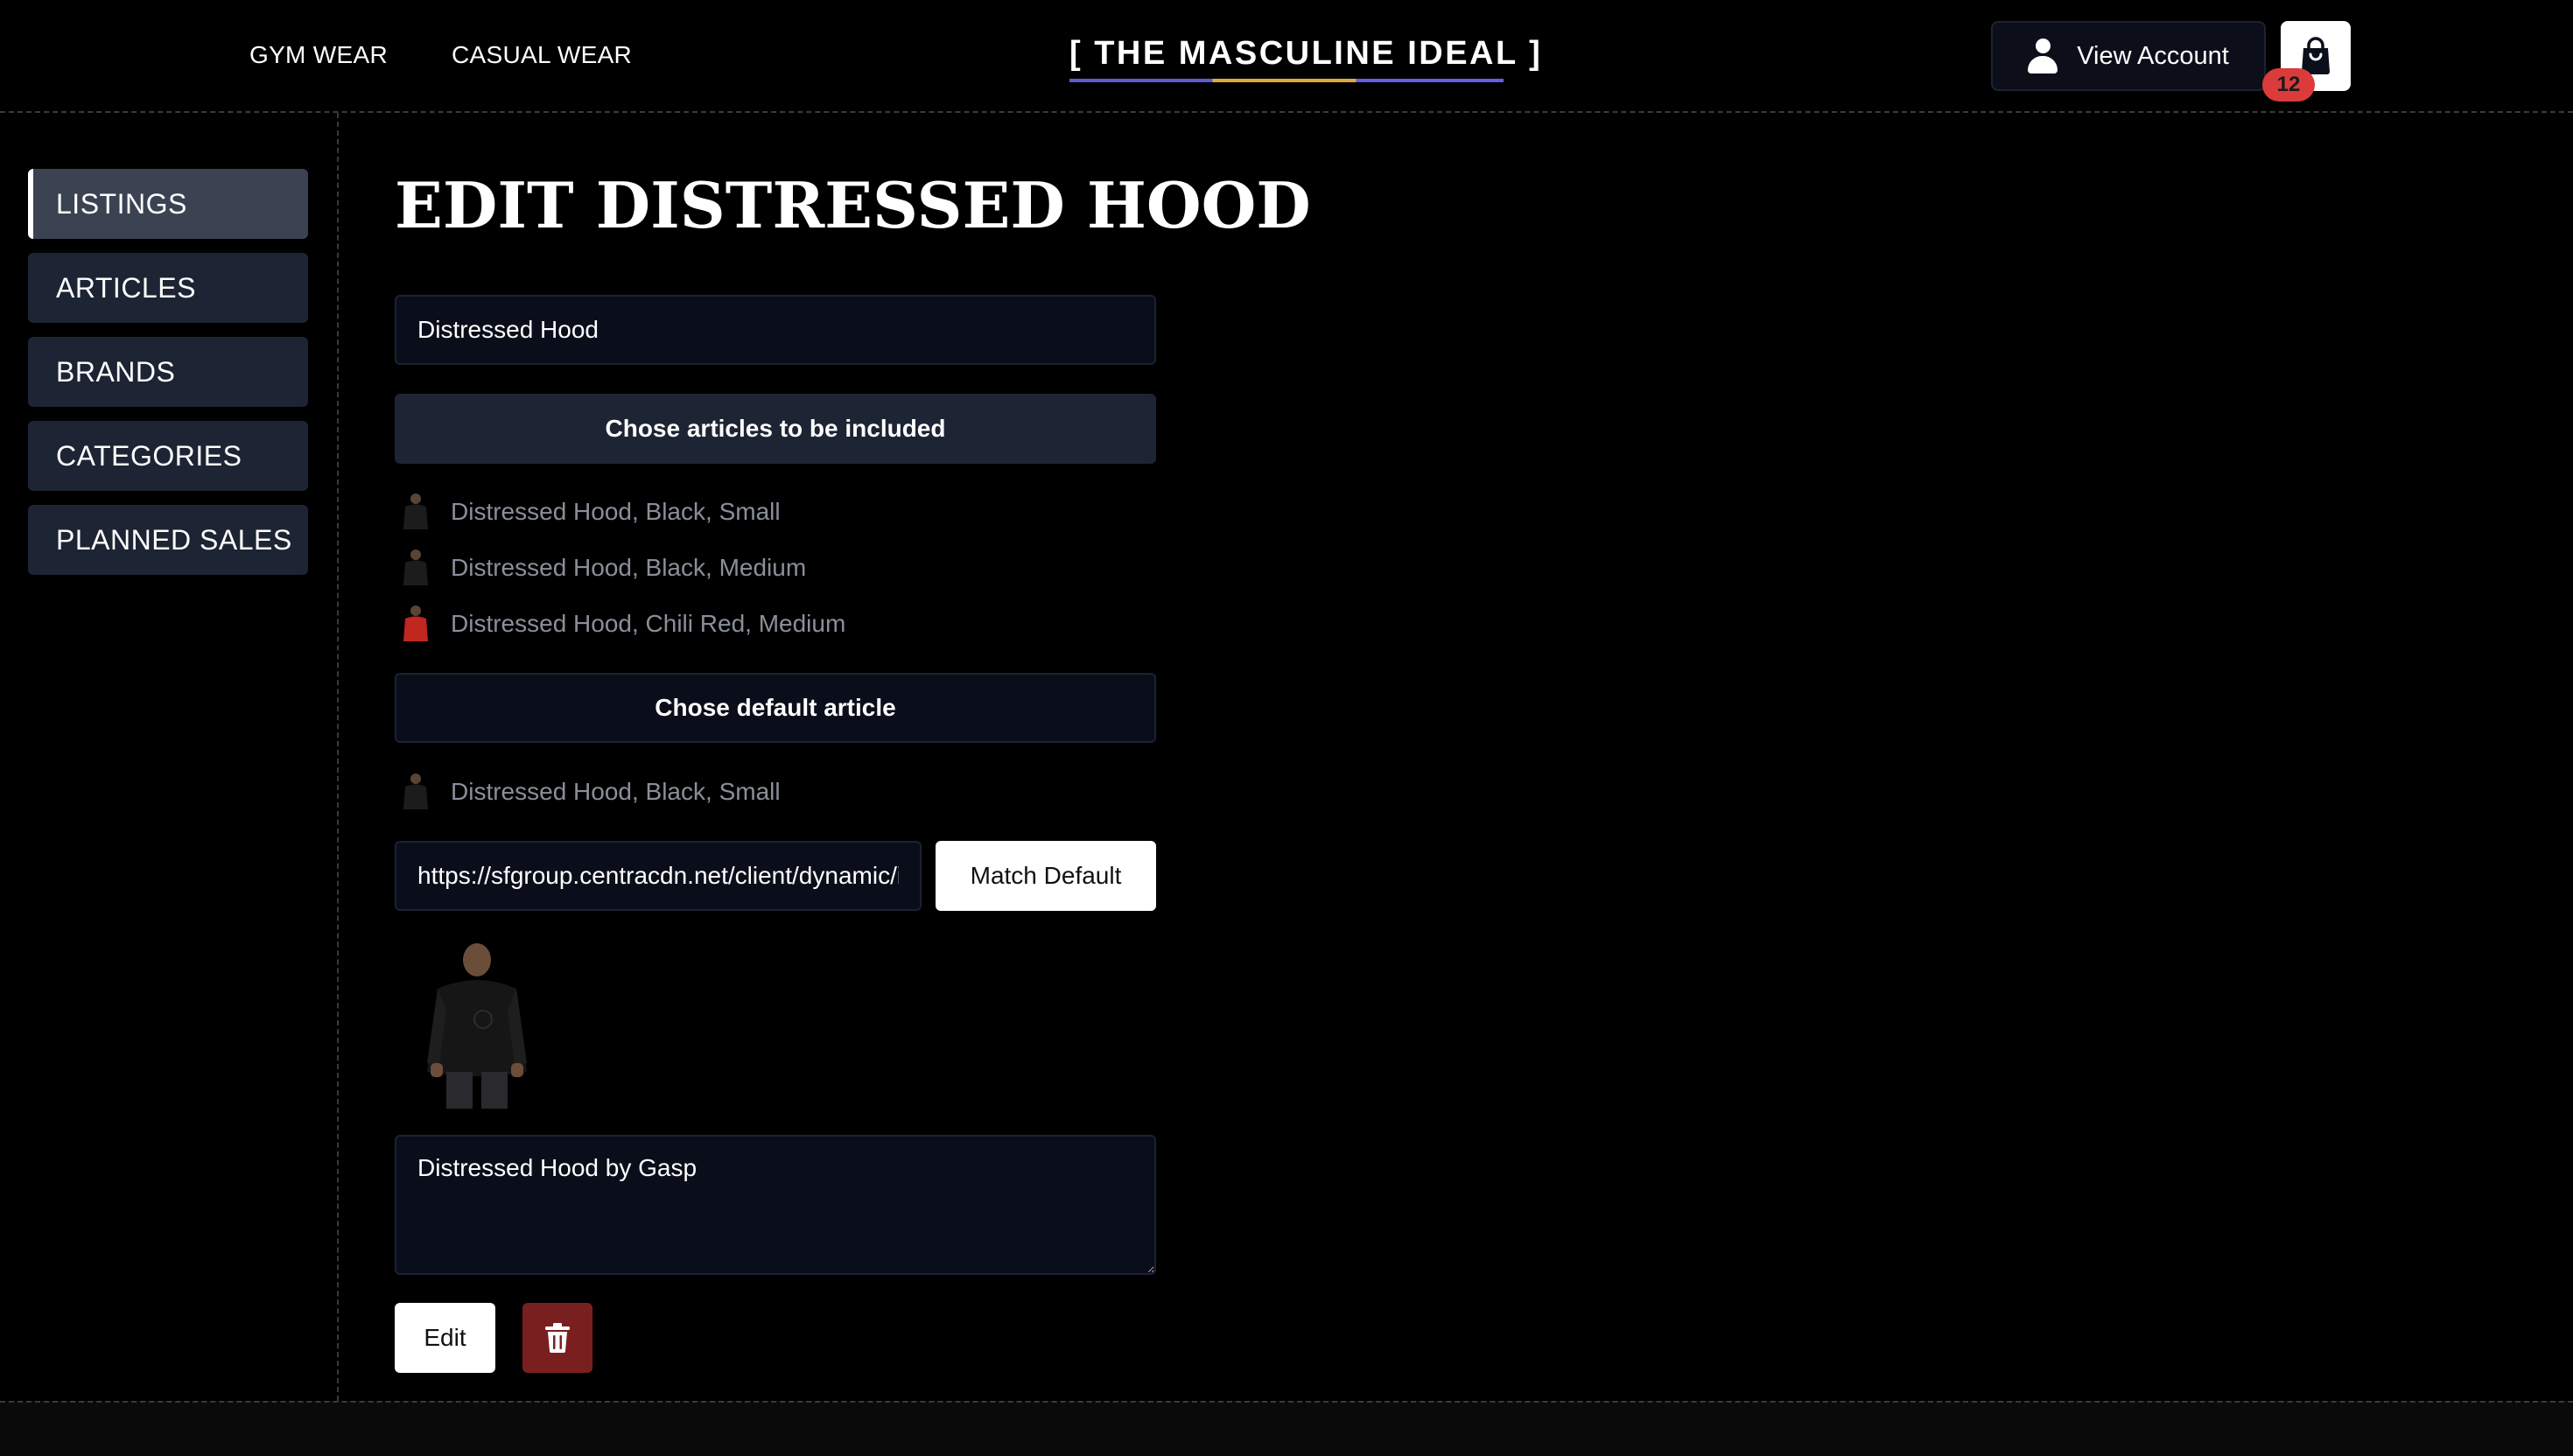  What do you see at coordinates (775, 429) in the screenshot?
I see `choose-articles-button: Chose articles to be included` at bounding box center [775, 429].